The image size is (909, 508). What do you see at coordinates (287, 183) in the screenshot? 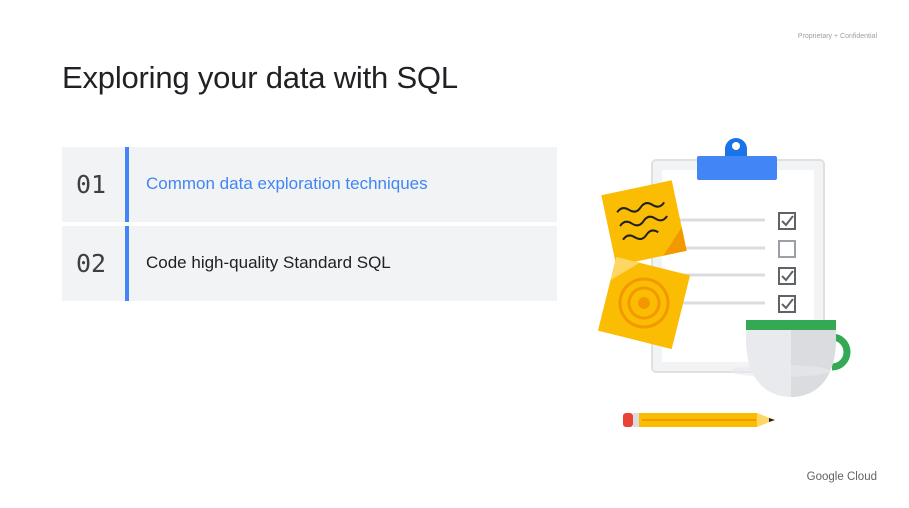
I see `agenda-label: Common data exploration techniques` at bounding box center [287, 183].